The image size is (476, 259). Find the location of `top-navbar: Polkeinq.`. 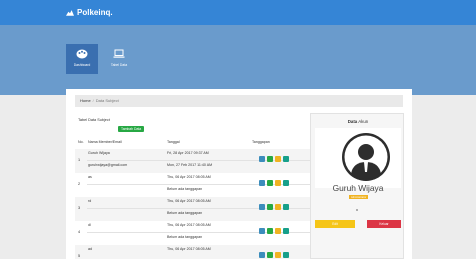

top-navbar: Polkeinq. is located at coordinates (238, 12).